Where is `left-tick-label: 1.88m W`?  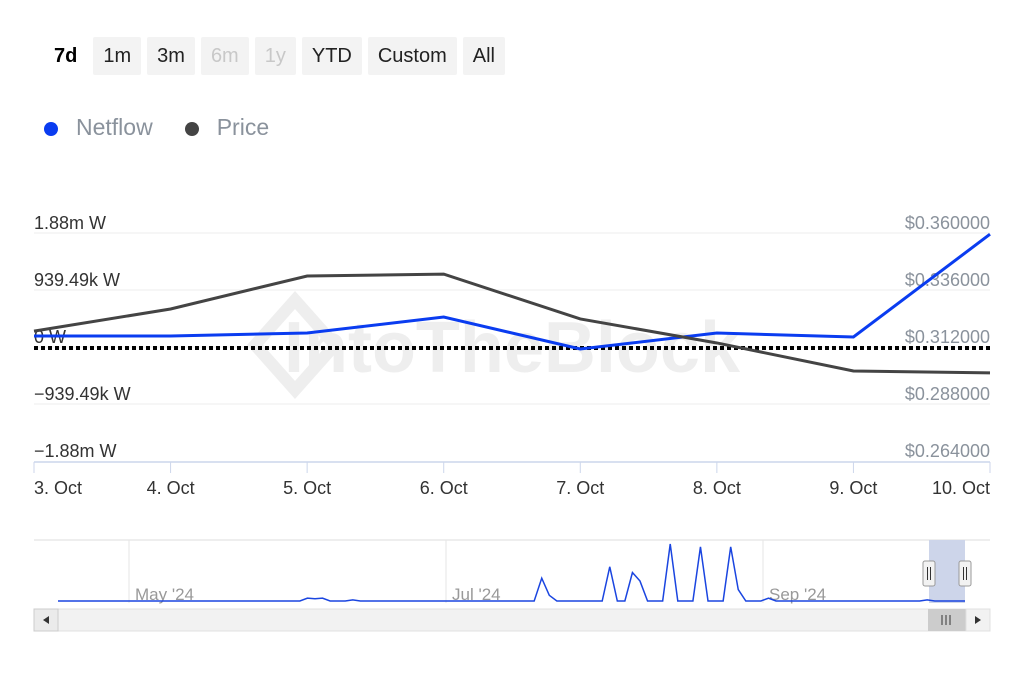 left-tick-label: 1.88m W is located at coordinates (70, 223).